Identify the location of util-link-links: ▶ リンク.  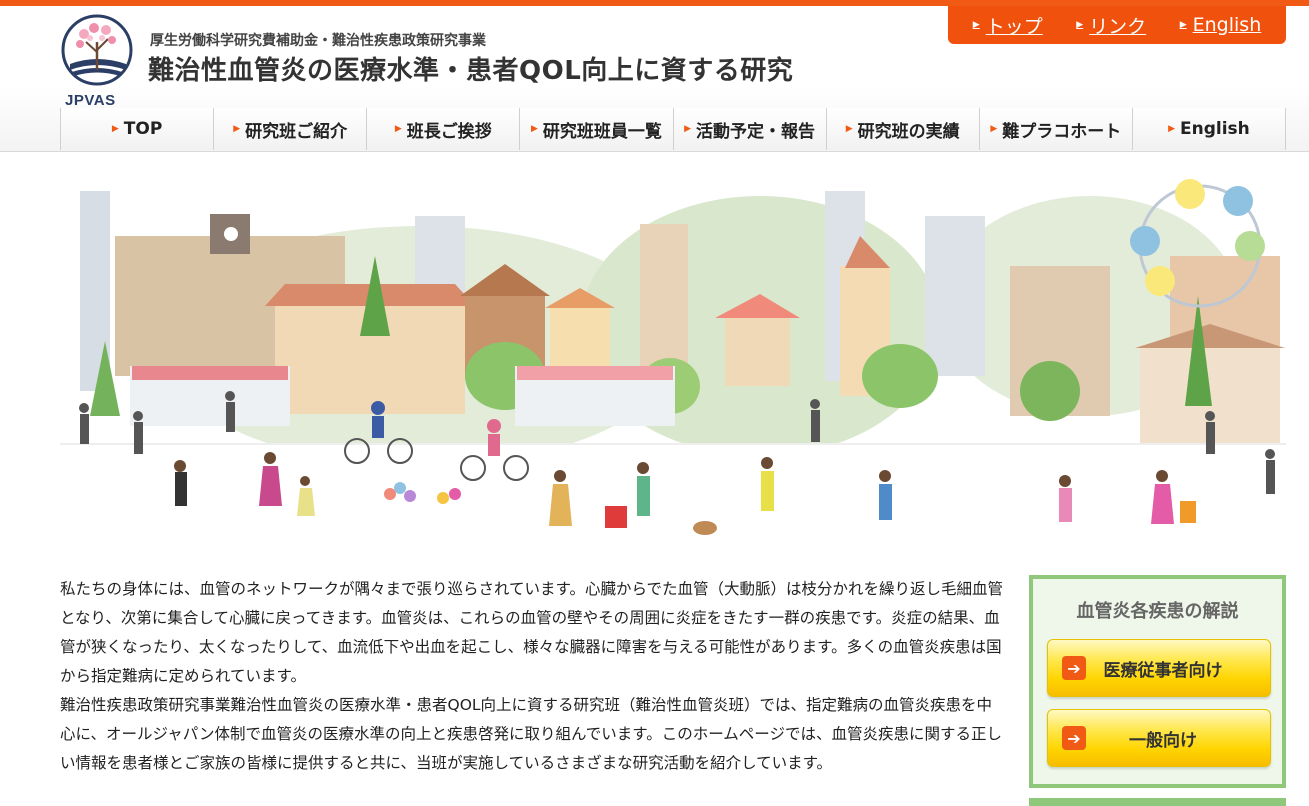
(1111, 25).